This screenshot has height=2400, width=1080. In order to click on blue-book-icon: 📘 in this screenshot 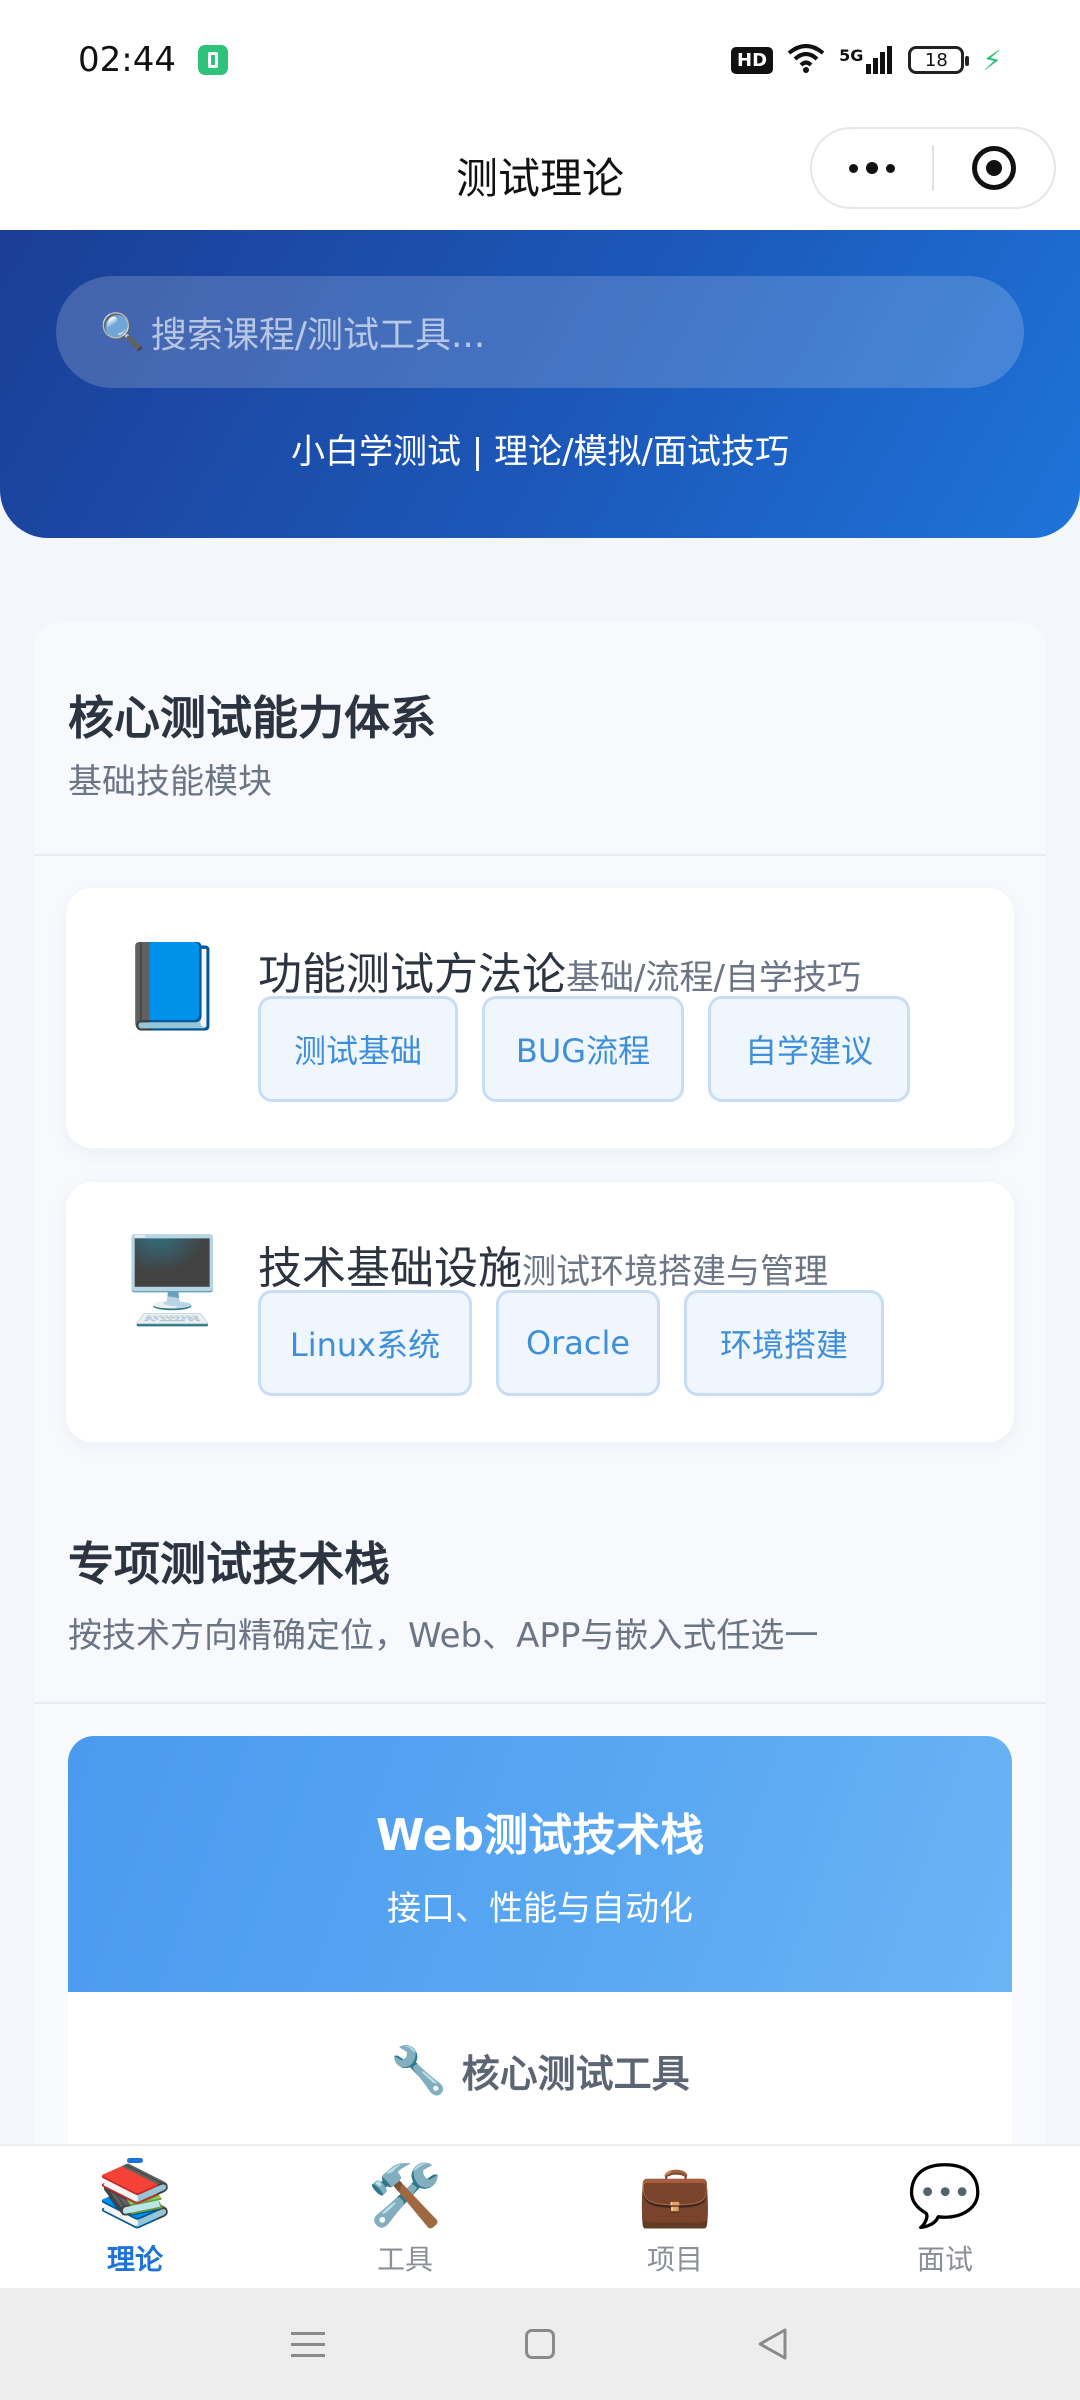, I will do `click(172, 986)`.